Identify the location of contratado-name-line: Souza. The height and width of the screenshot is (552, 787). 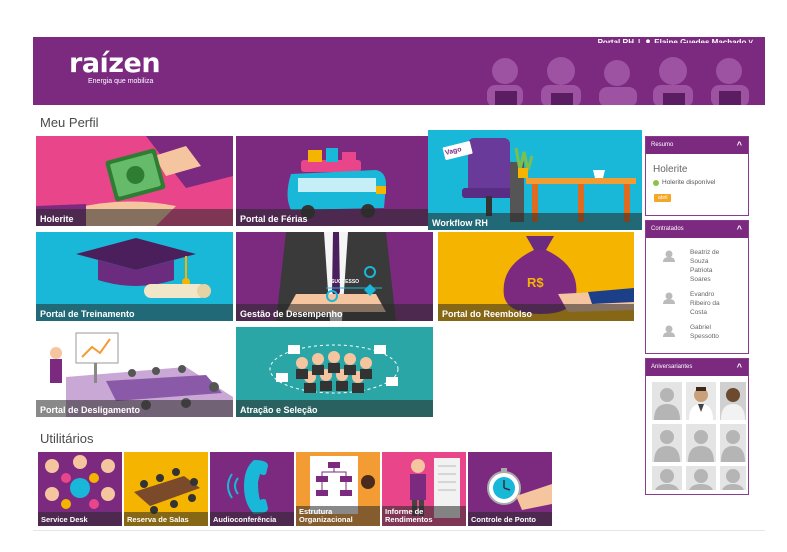
(699, 261).